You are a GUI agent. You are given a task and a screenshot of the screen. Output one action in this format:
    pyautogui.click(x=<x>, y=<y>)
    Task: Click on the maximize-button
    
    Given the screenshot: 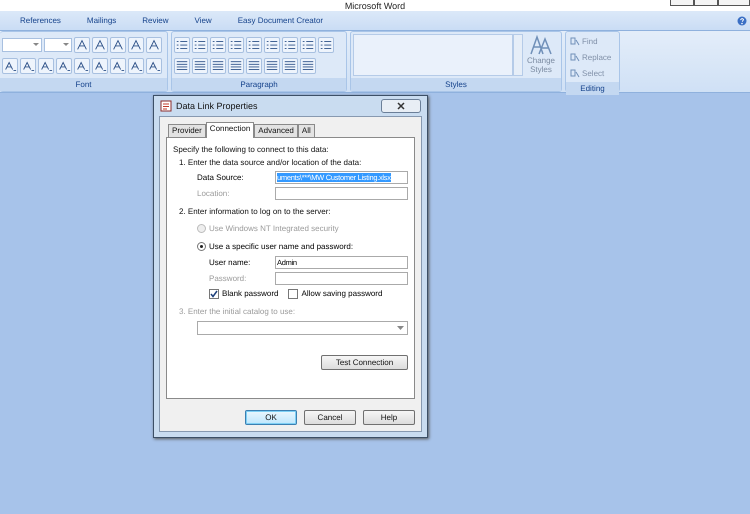 What is the action you would take?
    pyautogui.click(x=706, y=3)
    